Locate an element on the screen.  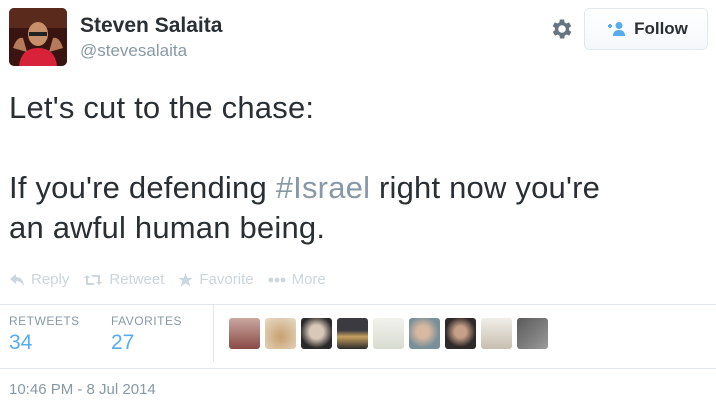
tweet-actions: Reply Retweet Favorite More is located at coordinates (174, 279).